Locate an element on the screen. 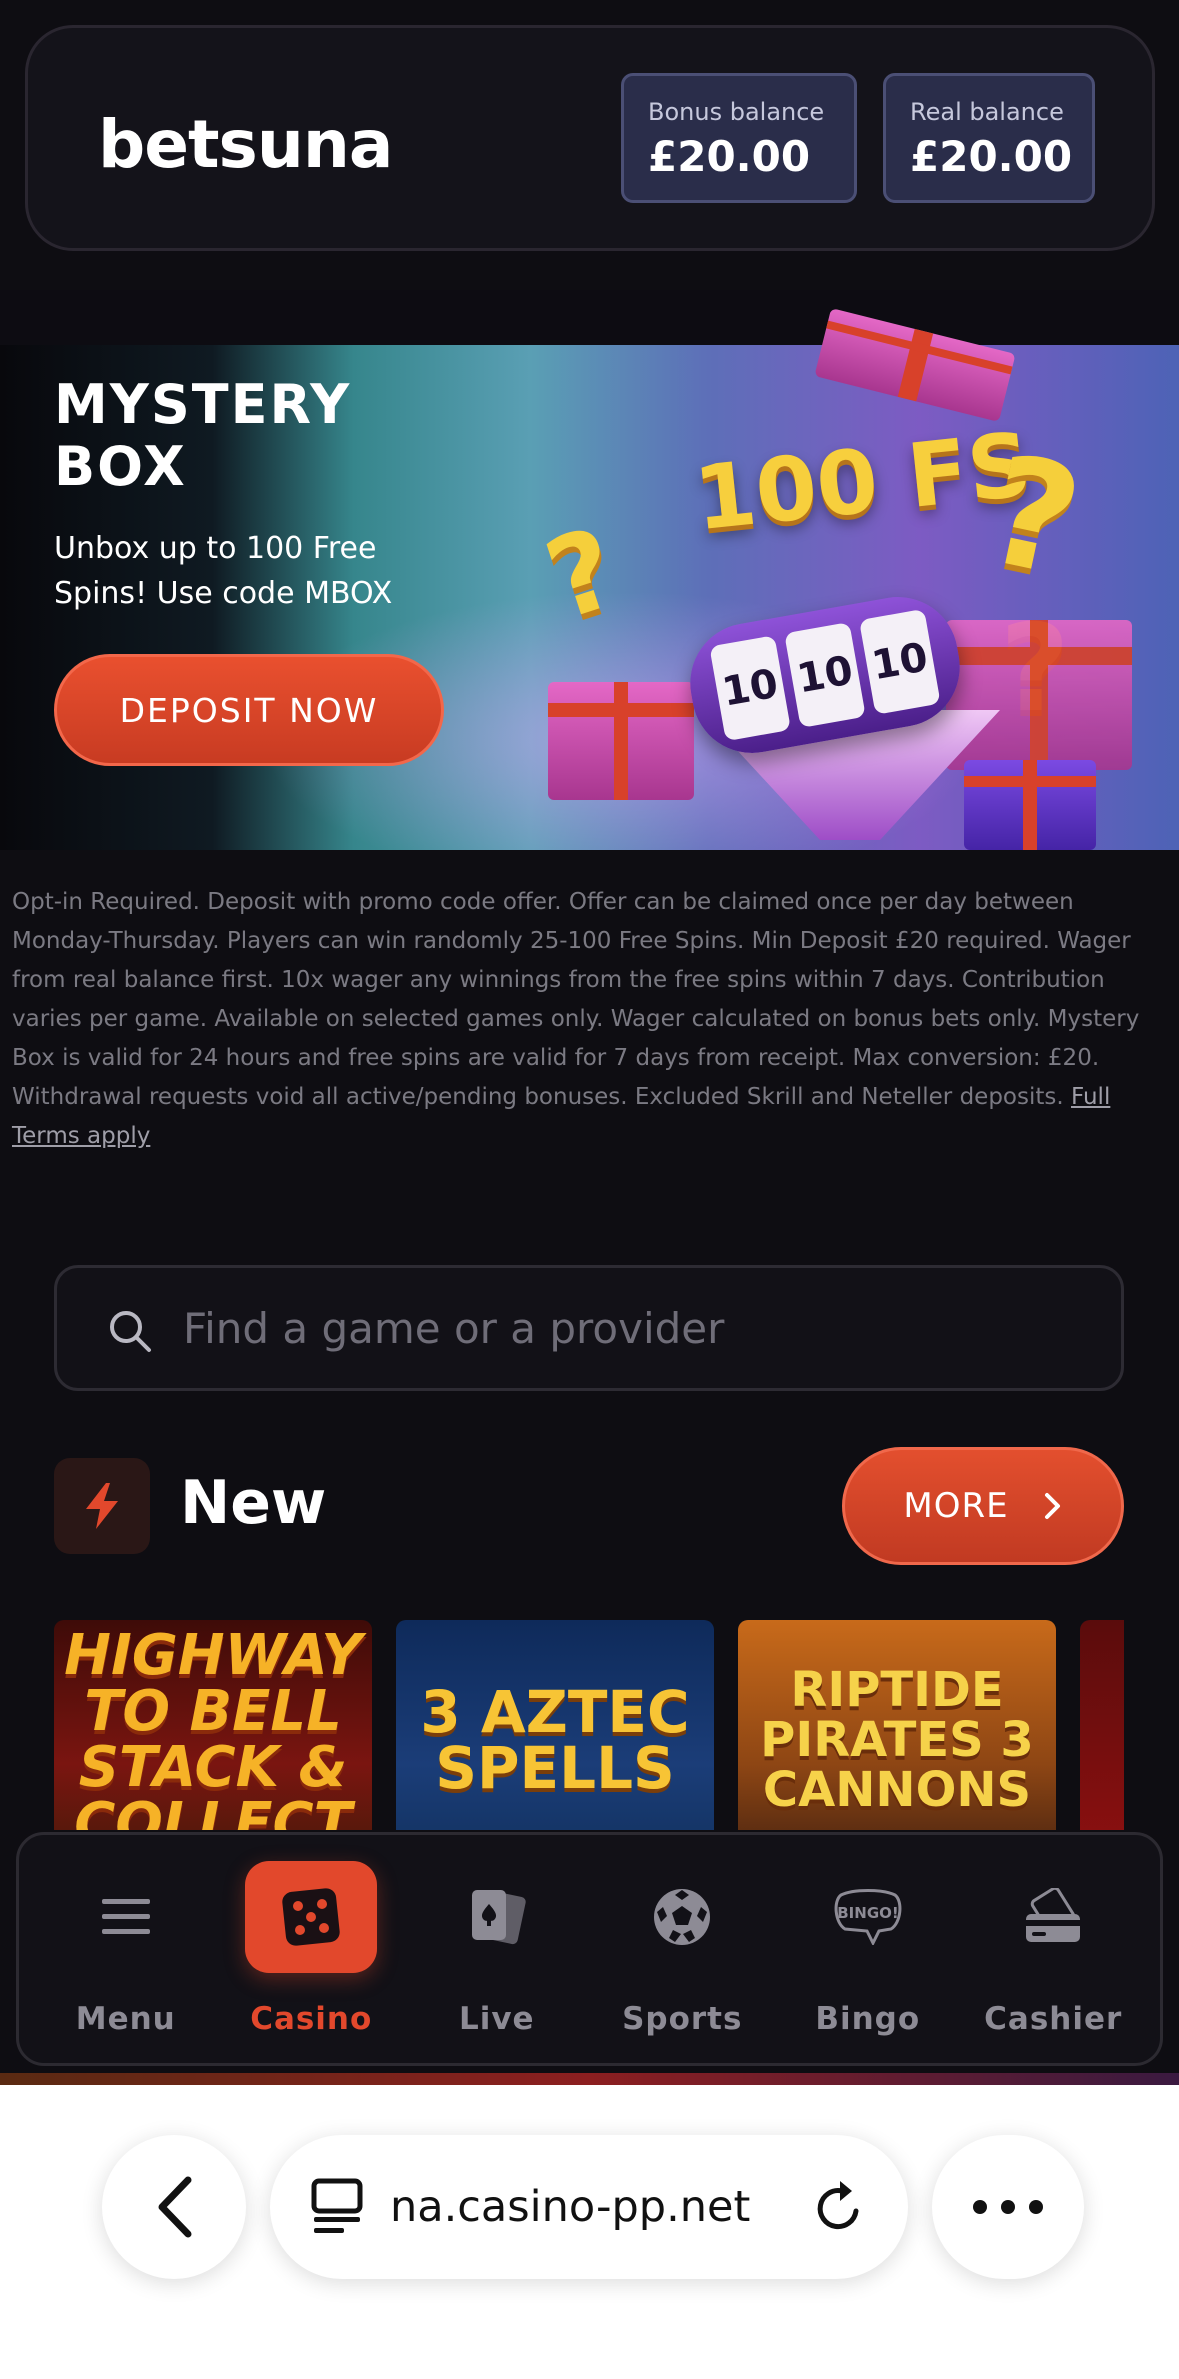 The height and width of the screenshot is (2379, 1179). nav-item-bingo: BINGO! Bingo is located at coordinates (868, 1949).